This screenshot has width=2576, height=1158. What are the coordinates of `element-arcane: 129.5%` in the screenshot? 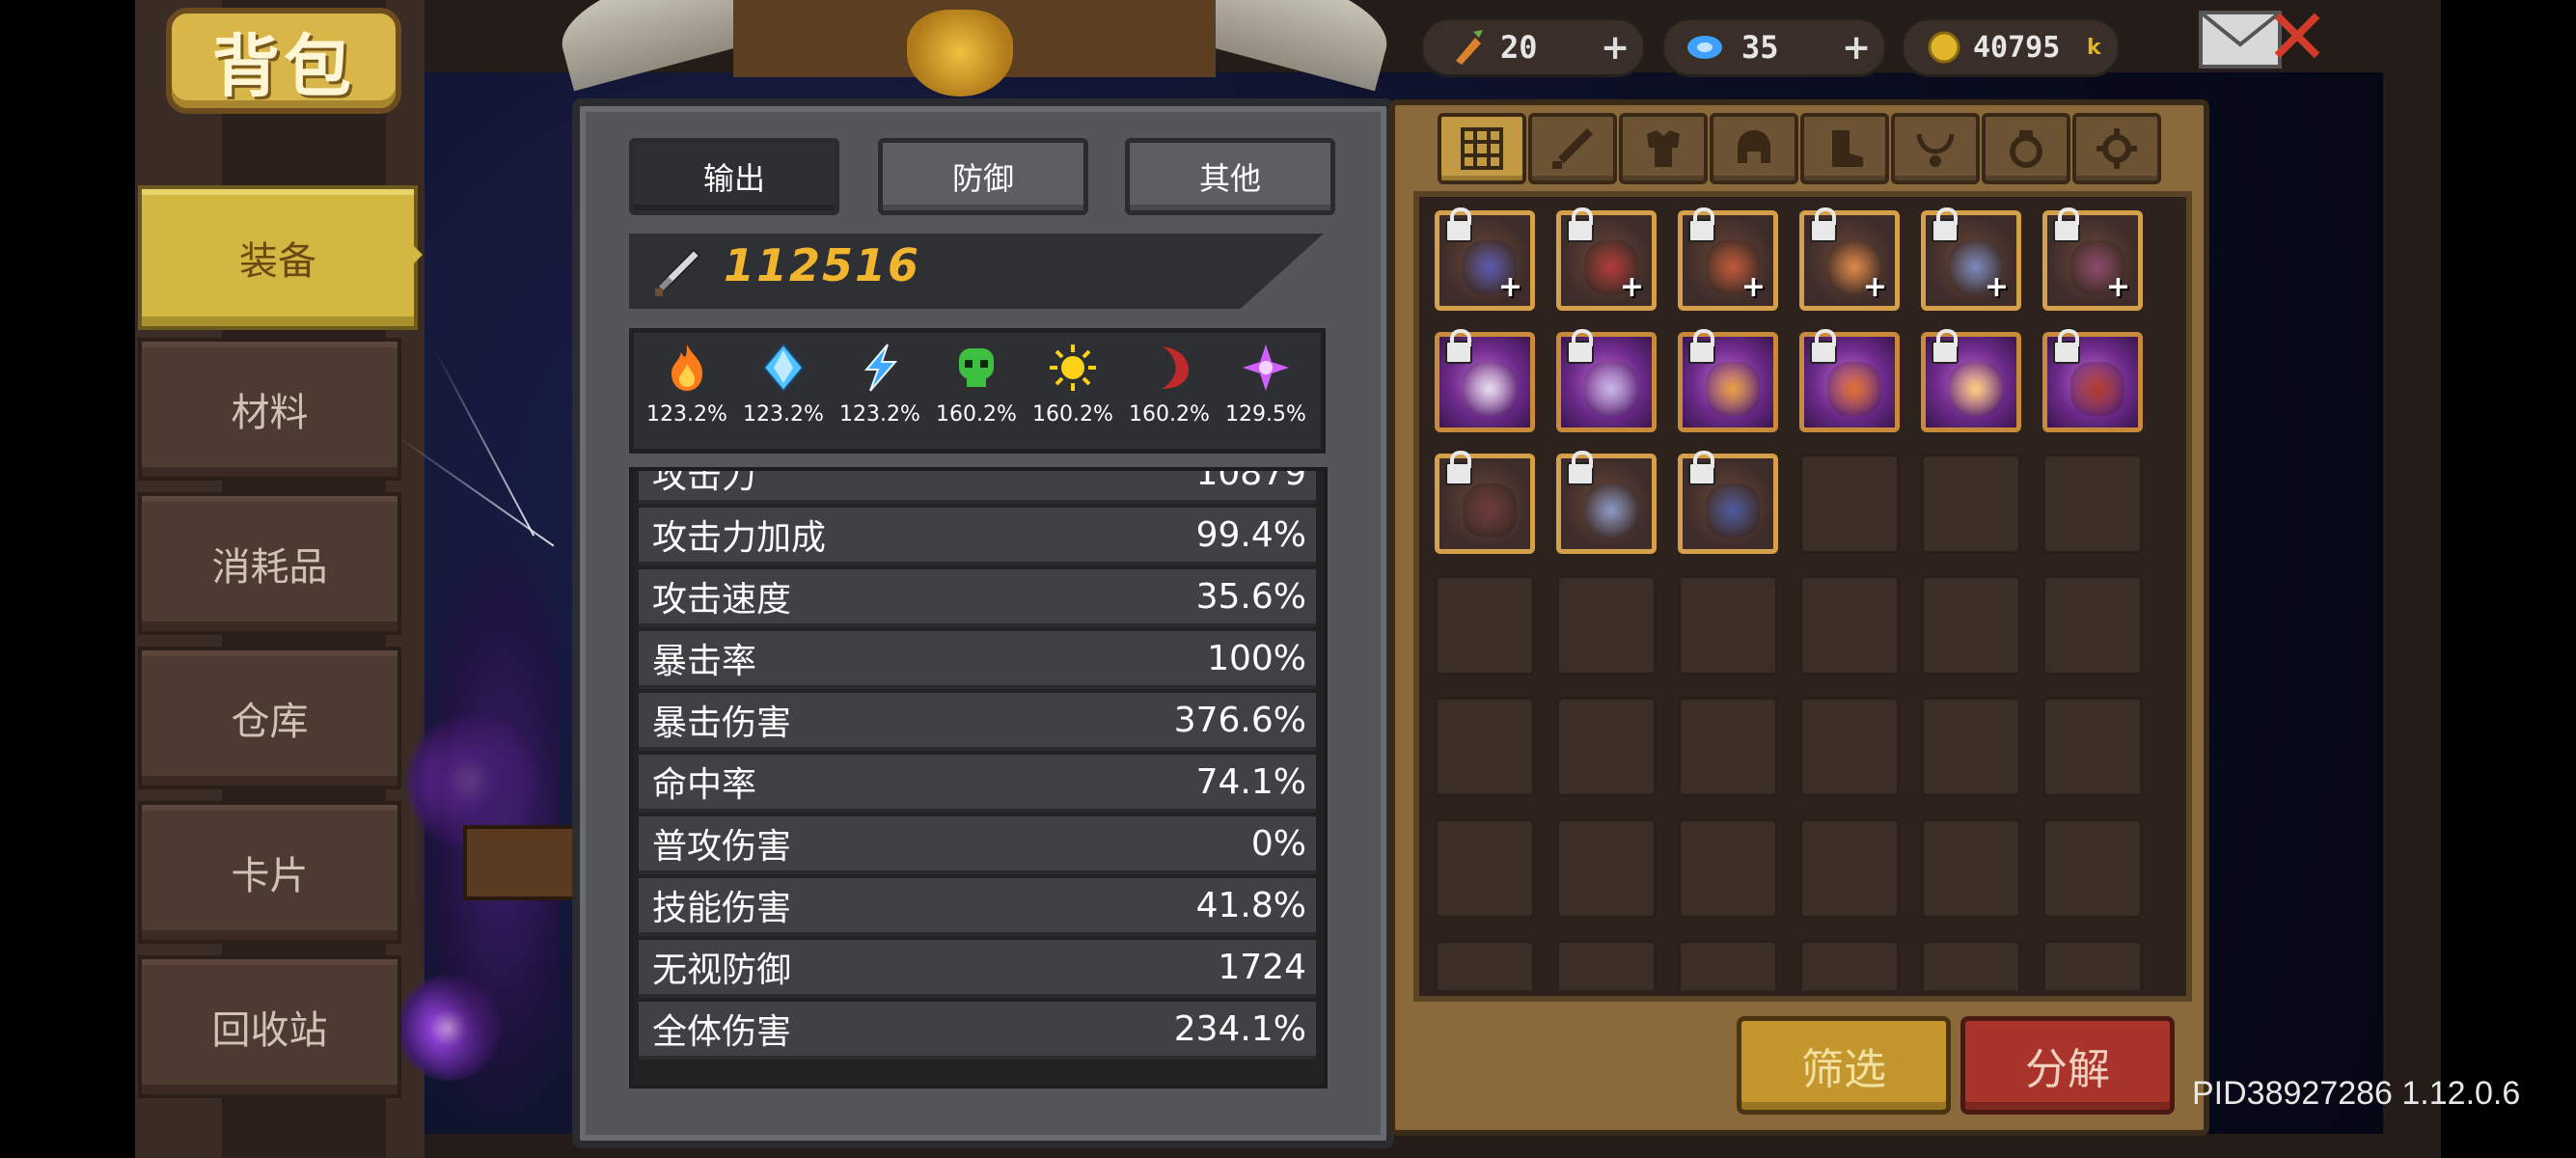 It's located at (1266, 386).